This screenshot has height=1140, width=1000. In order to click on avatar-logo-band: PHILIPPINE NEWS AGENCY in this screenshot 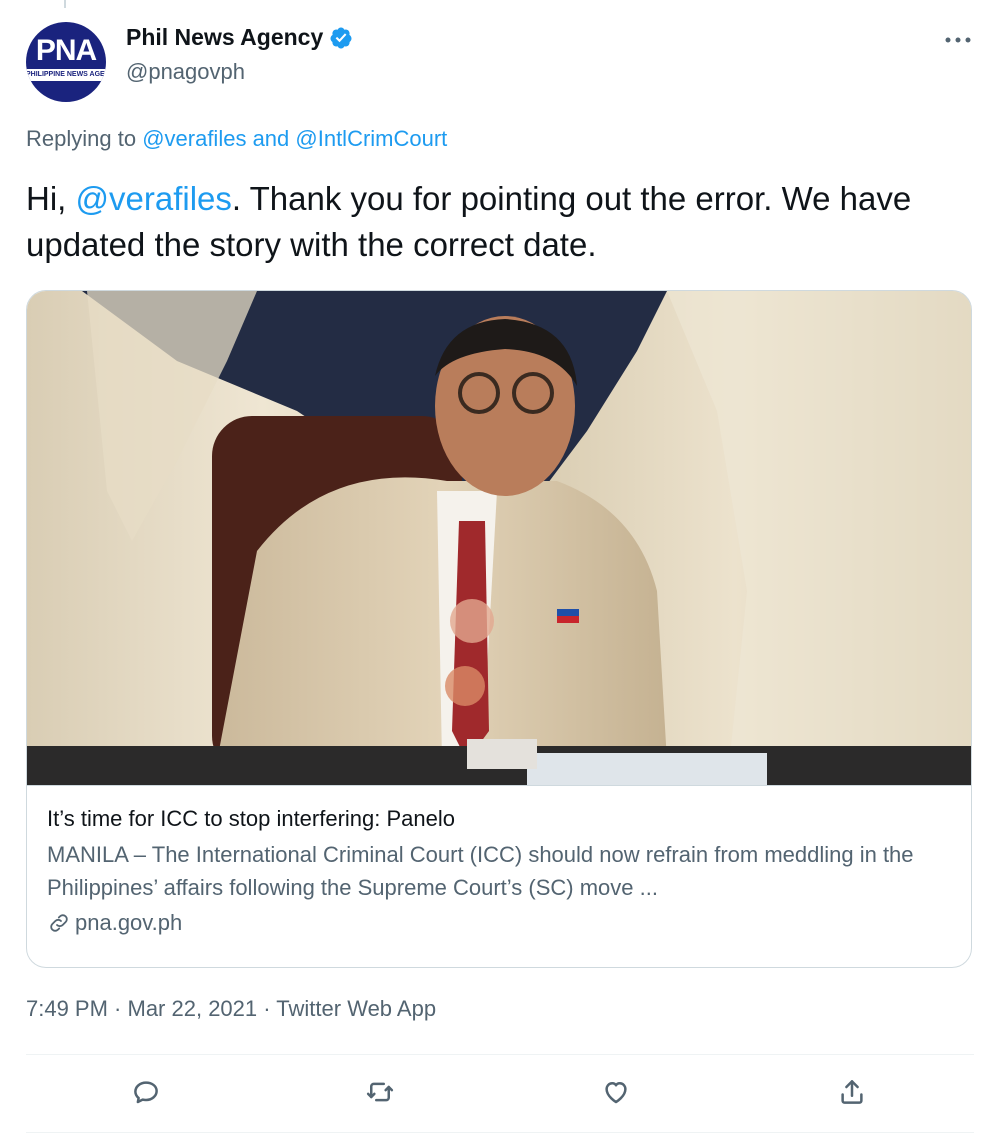, I will do `click(66, 75)`.